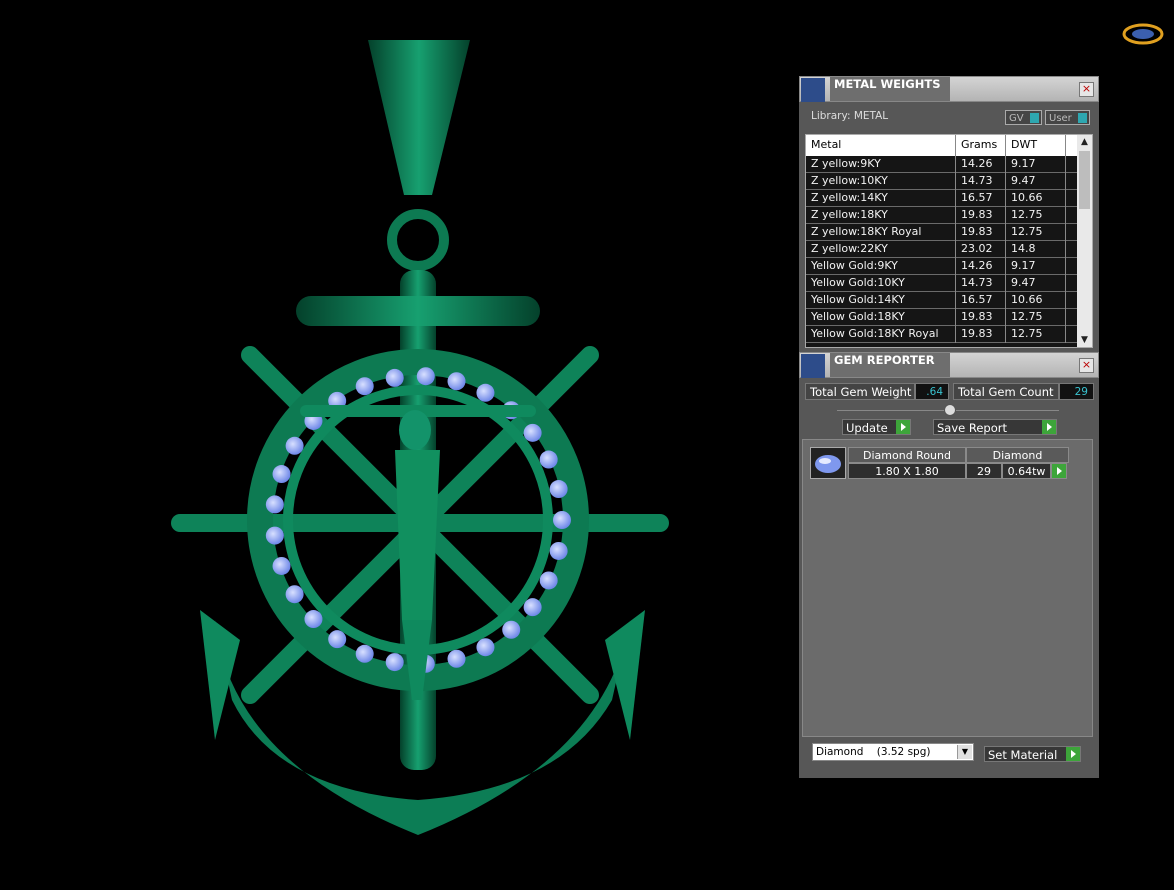  I want to click on gem-go-icon, so click(1059, 471).